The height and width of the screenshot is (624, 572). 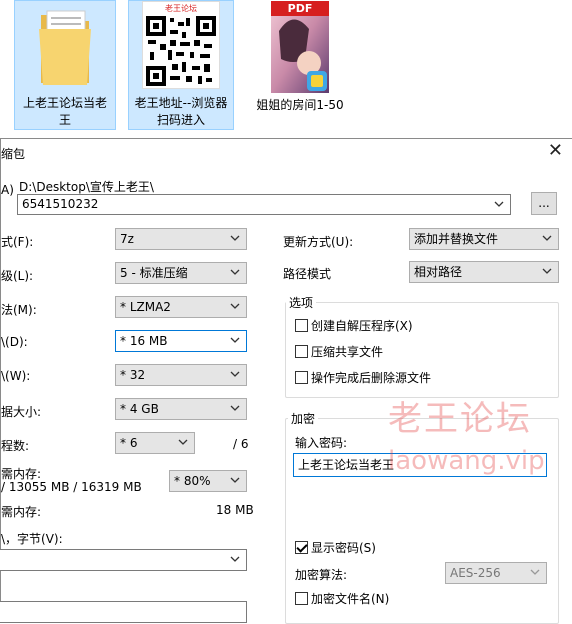 I want to click on encryption-method-select: AES-256, so click(x=496, y=573).